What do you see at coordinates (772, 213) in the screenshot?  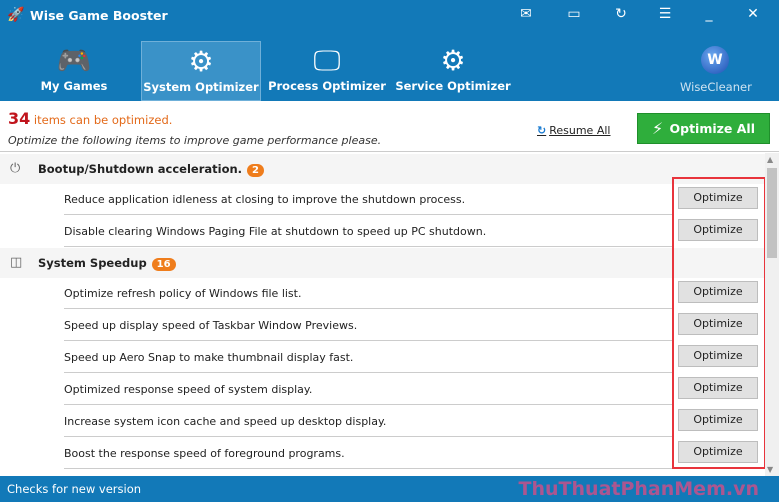 I see `scroll-thumb` at bounding box center [772, 213].